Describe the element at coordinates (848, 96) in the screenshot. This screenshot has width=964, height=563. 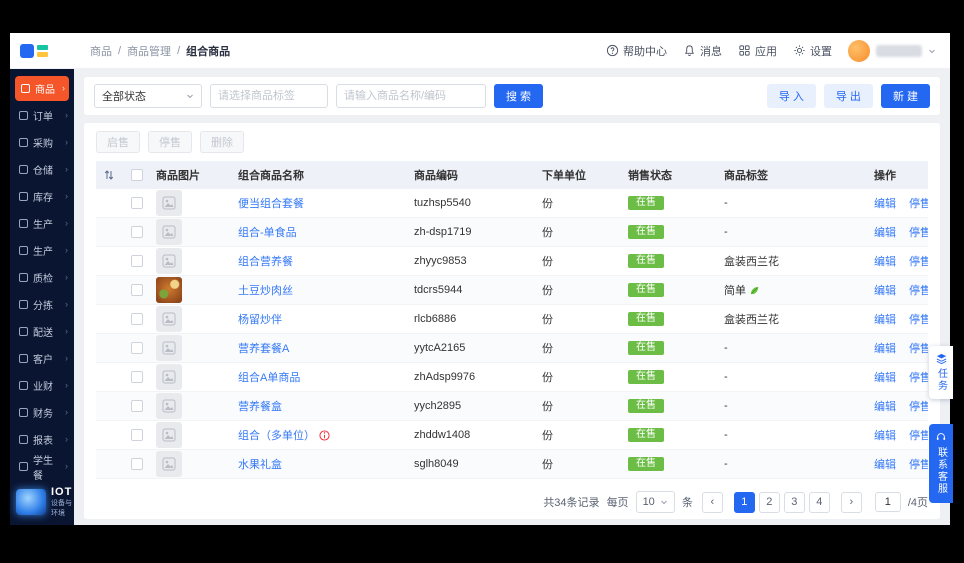
I see `export-button: 导 出` at that location.